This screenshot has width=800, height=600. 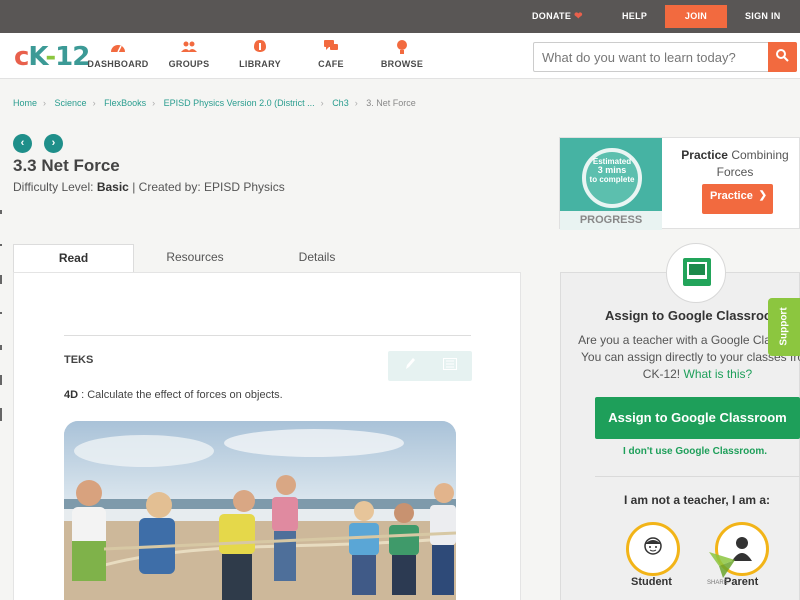 I want to click on top-utility-bar: DONATE ❤ HELP JOIN SIGN IN, so click(x=400, y=16).